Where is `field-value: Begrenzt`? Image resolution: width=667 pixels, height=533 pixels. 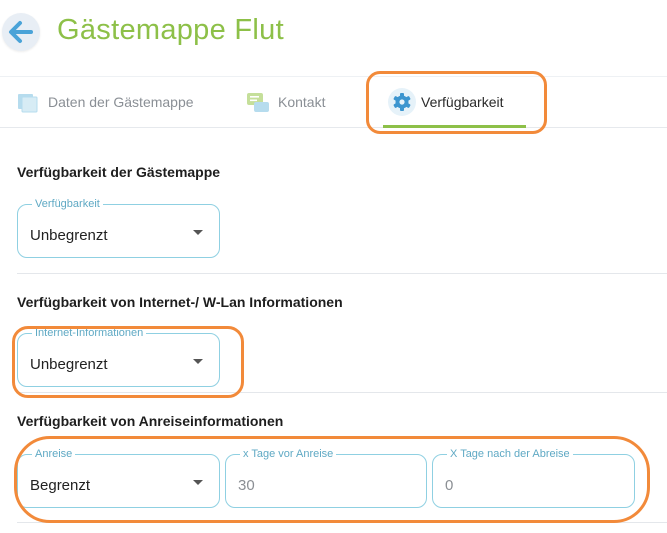
field-value: Begrenzt is located at coordinates (60, 485).